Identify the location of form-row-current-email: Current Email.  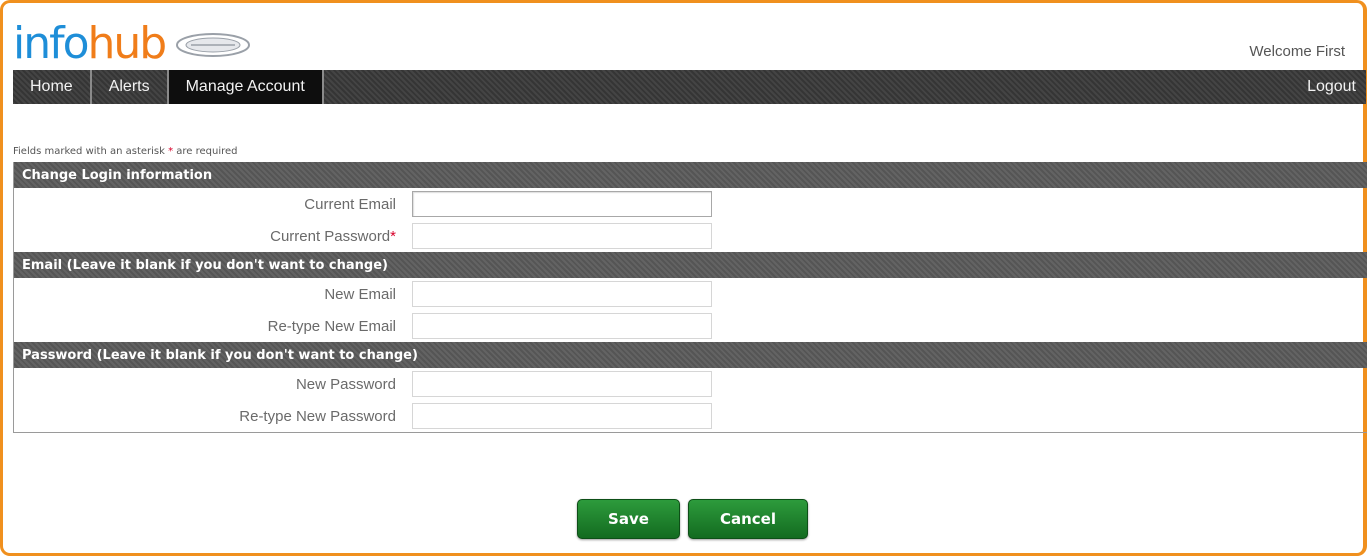
(690, 204).